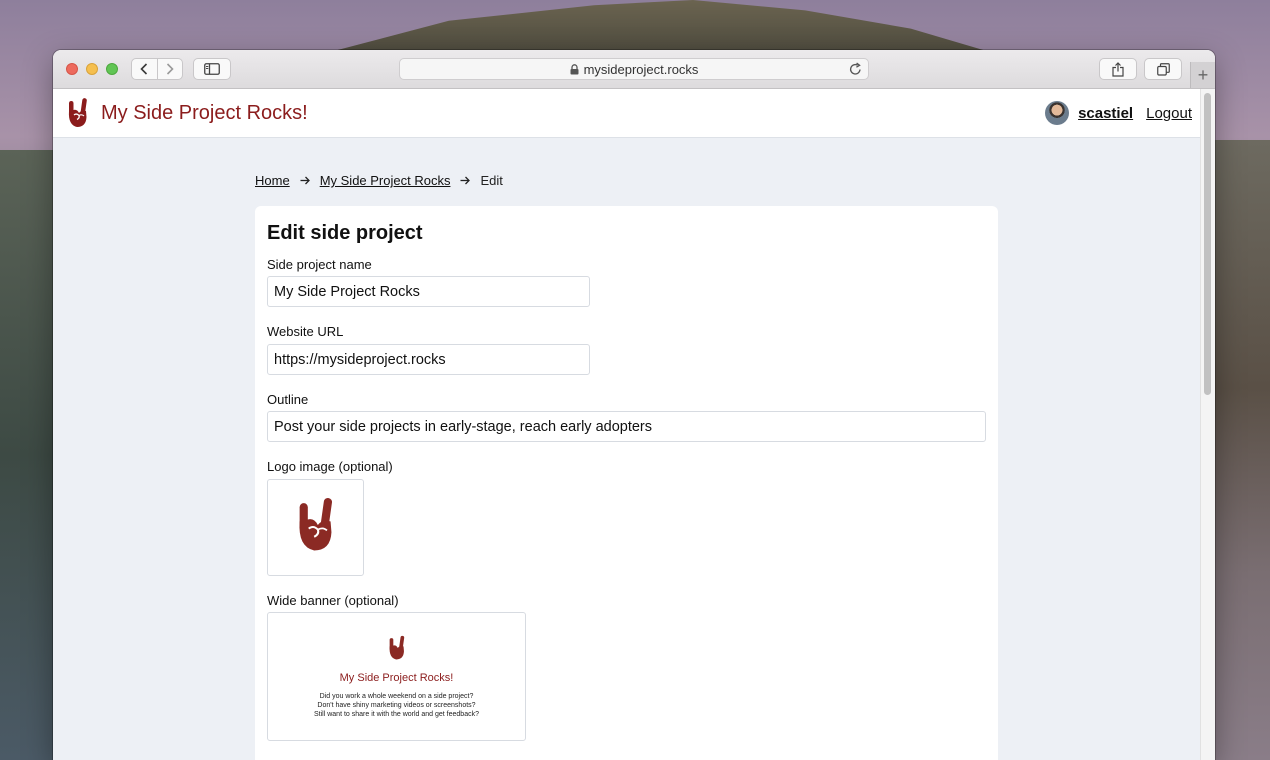 This screenshot has height=760, width=1270. Describe the element at coordinates (72, 69) in the screenshot. I see `close-window-button` at that location.